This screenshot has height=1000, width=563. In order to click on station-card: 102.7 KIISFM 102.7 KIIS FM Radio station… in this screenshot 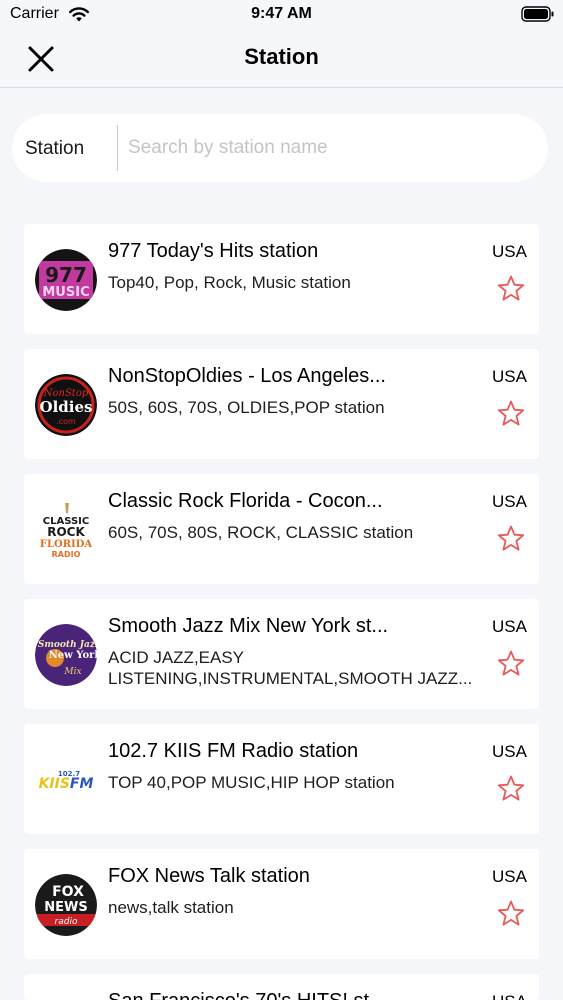, I will do `click(281, 779)`.